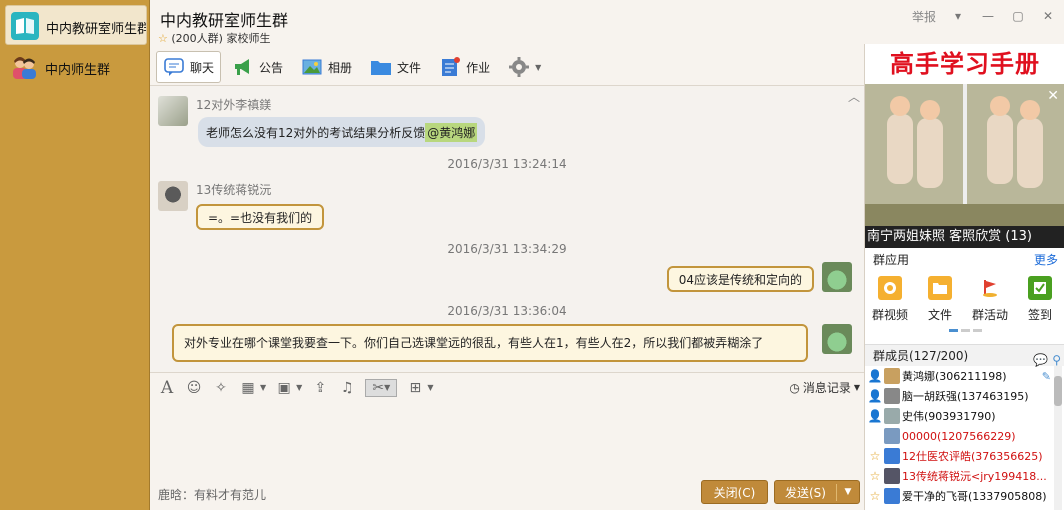 The image size is (1064, 510). What do you see at coordinates (212, 495) in the screenshot?
I see `signature-text: 鹿晗：有料才有范儿` at bounding box center [212, 495].